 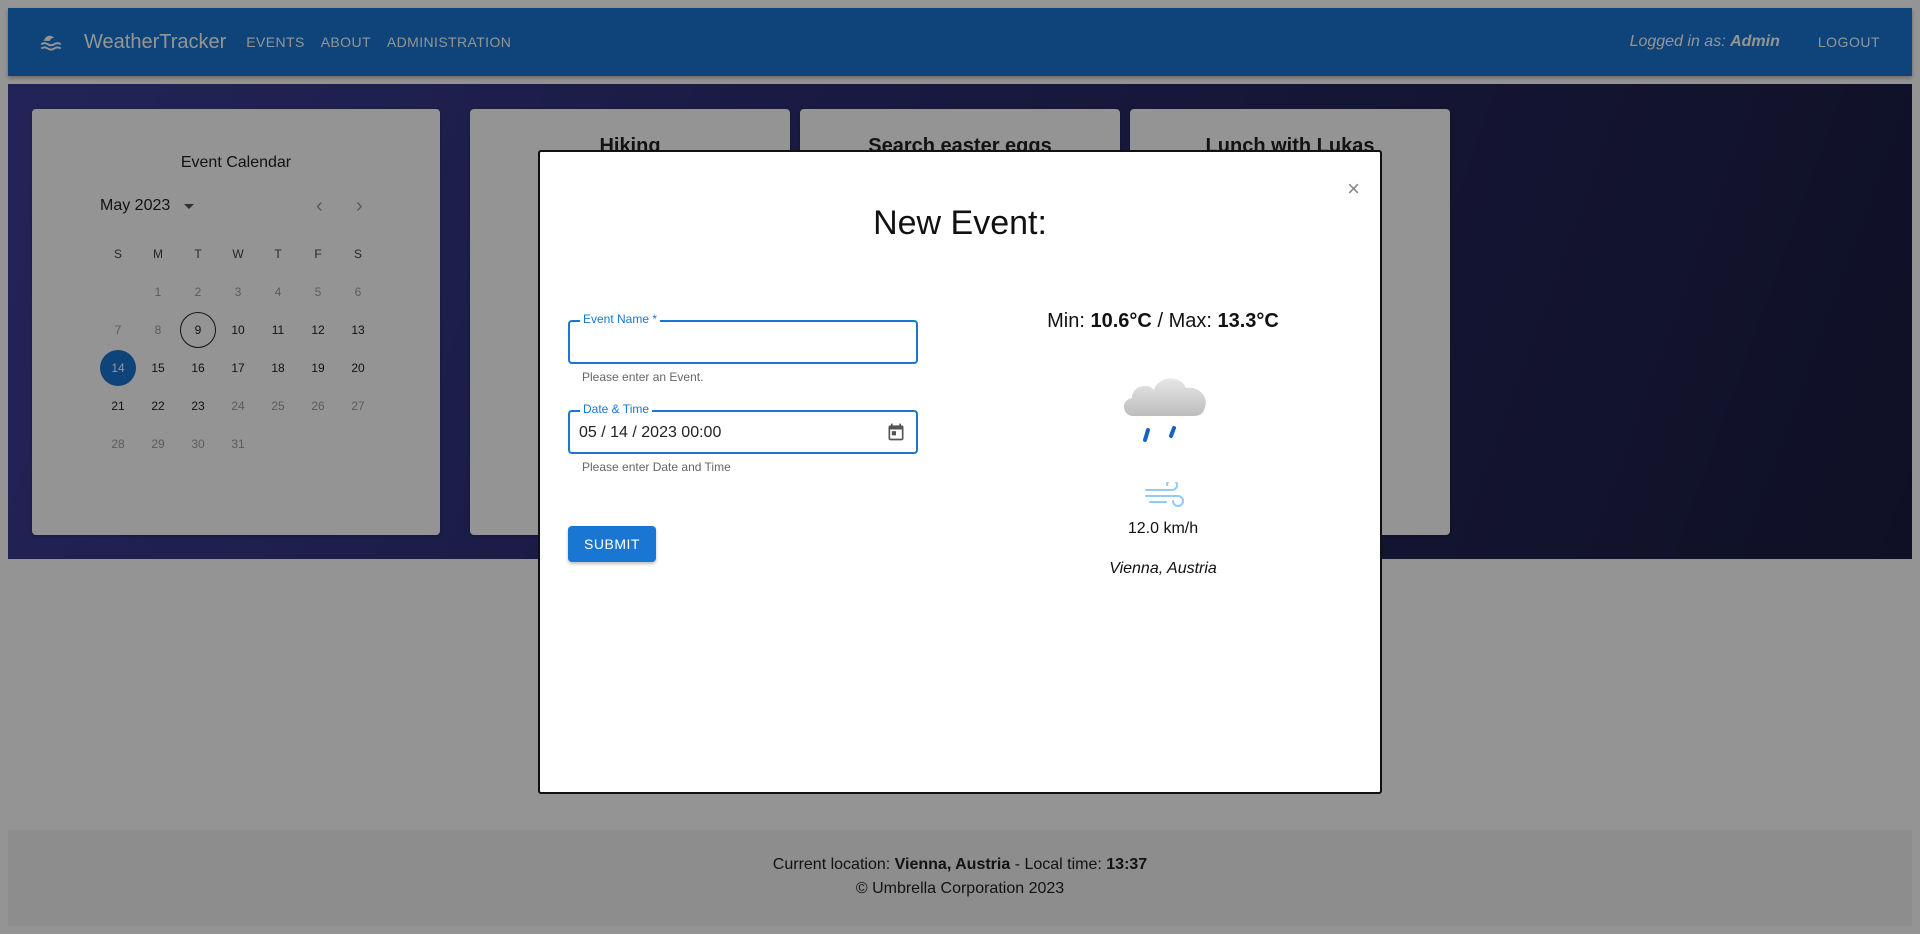 I want to click on min-label: Min:, so click(x=1066, y=321).